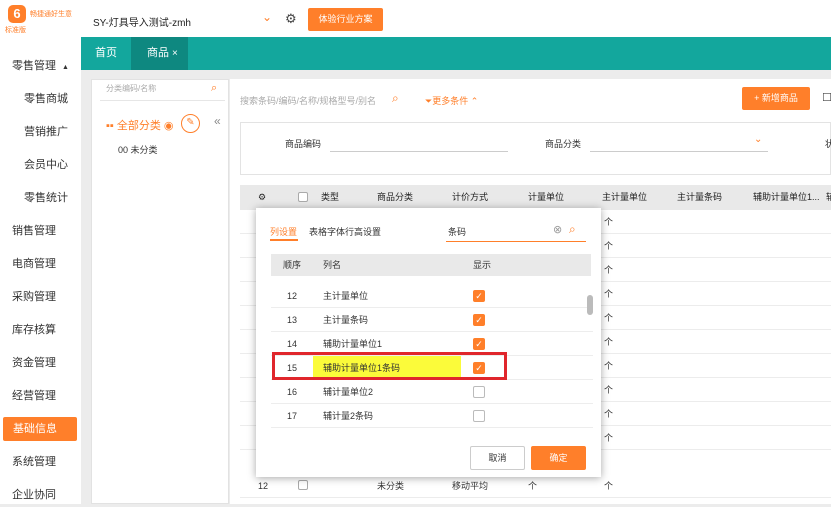 Image resolution: width=831 pixels, height=507 pixels. Describe the element at coordinates (345, 231) in the screenshot. I see `tab-font-settings: 表格字体行高设置` at that location.